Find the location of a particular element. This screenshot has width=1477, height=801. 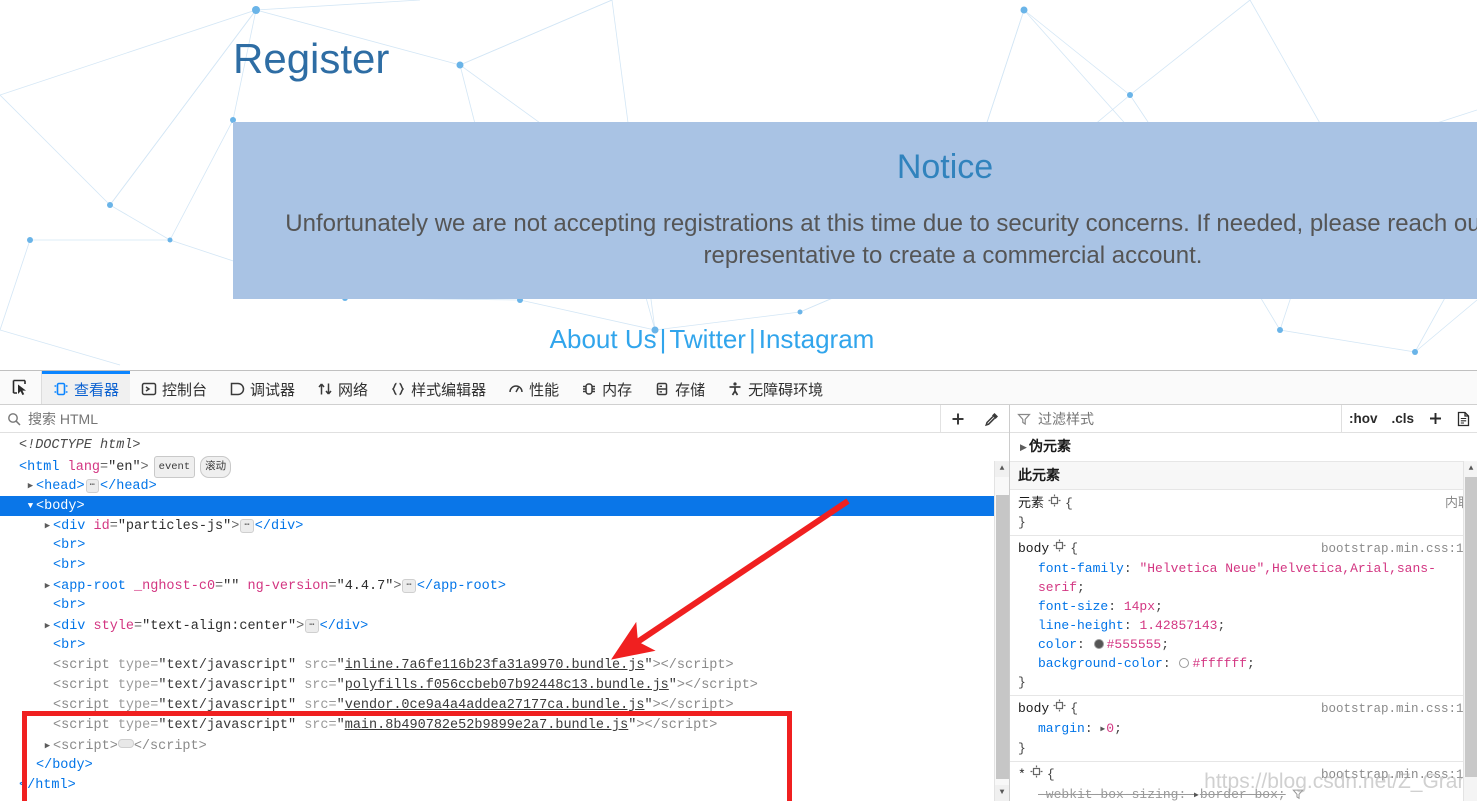

scroll-down-button: ▼ is located at coordinates (1001, 793).